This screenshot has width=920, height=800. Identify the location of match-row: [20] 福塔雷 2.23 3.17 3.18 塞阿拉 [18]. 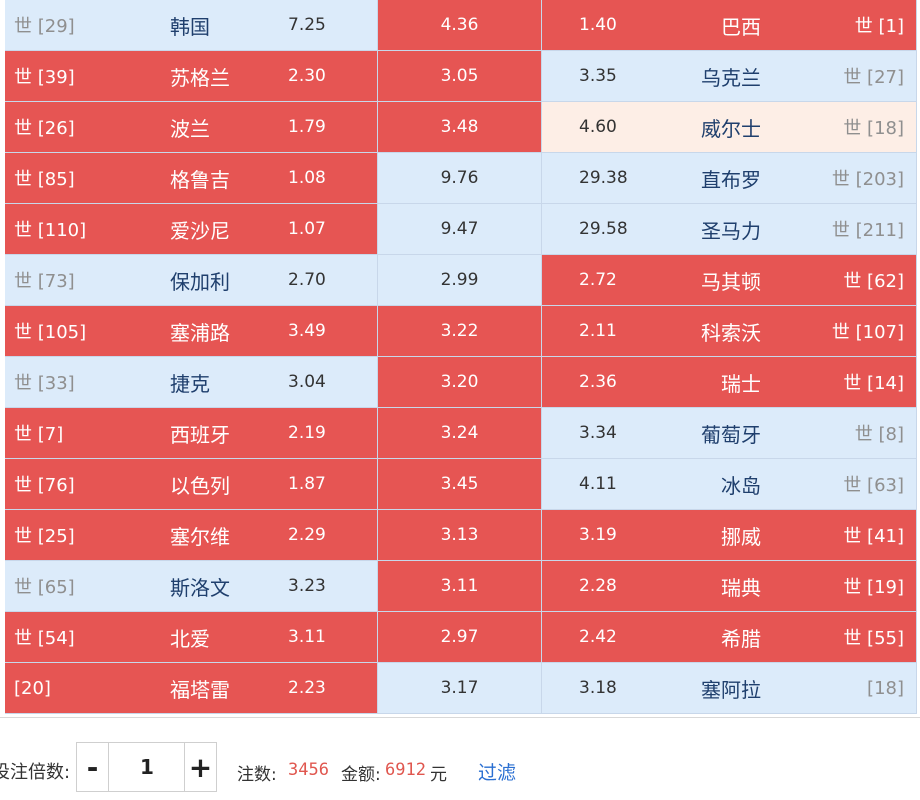
(460, 688).